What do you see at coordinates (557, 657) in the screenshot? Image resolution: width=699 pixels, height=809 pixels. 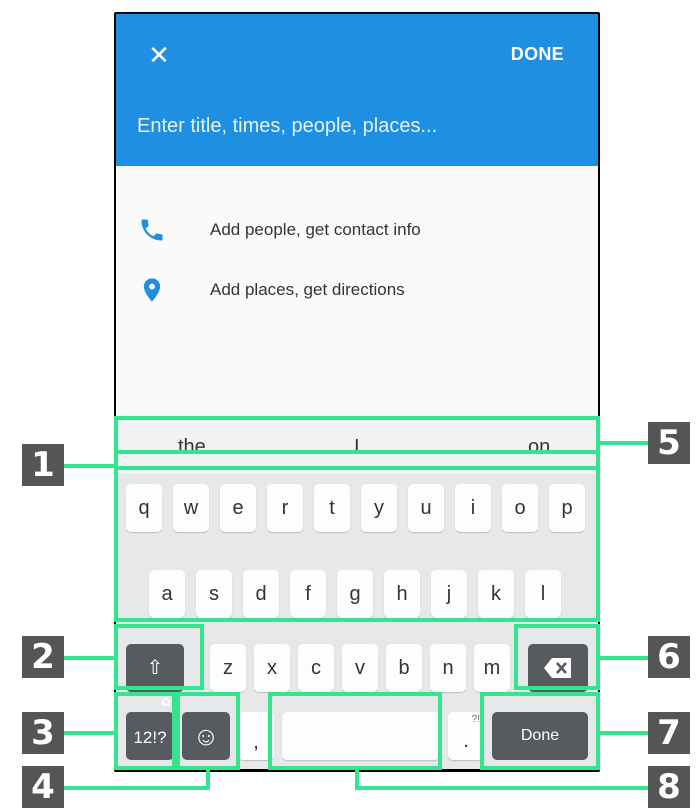 I see `callout-6-frame` at bounding box center [557, 657].